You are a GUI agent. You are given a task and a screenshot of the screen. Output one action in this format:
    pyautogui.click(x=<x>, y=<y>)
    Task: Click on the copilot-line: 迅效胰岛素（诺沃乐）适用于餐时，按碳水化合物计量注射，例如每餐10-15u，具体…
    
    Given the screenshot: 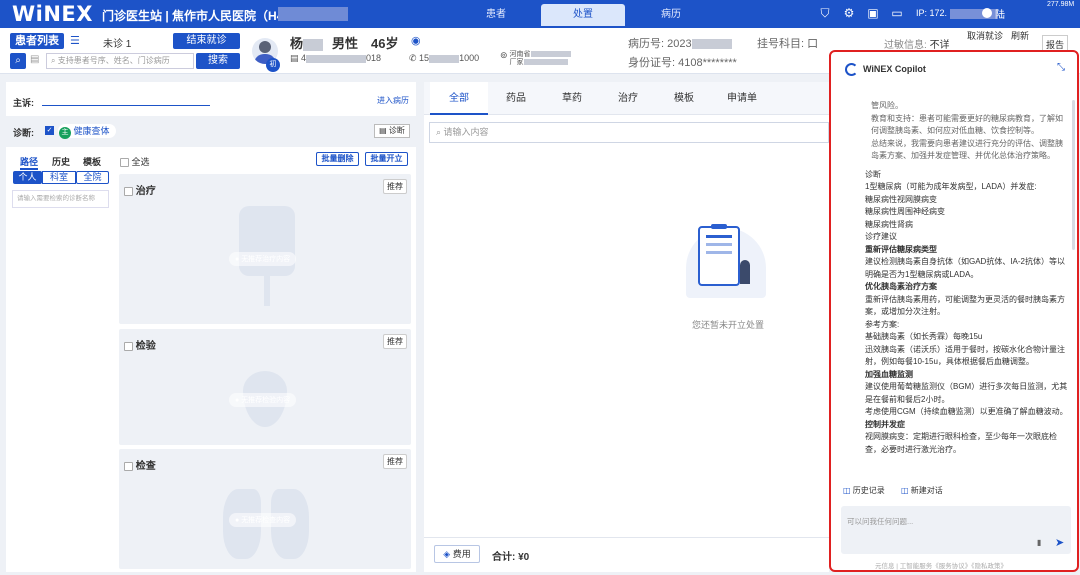 What is the action you would take?
    pyautogui.click(x=965, y=355)
    